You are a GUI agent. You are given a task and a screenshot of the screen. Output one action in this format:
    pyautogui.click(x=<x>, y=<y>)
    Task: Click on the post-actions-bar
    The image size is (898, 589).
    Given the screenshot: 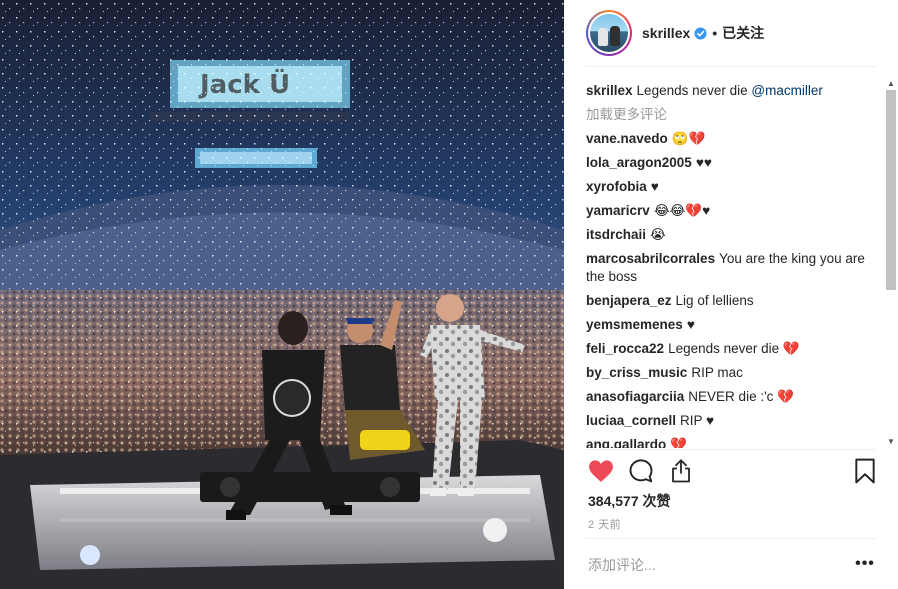 What is the action you would take?
    pyautogui.click(x=731, y=472)
    